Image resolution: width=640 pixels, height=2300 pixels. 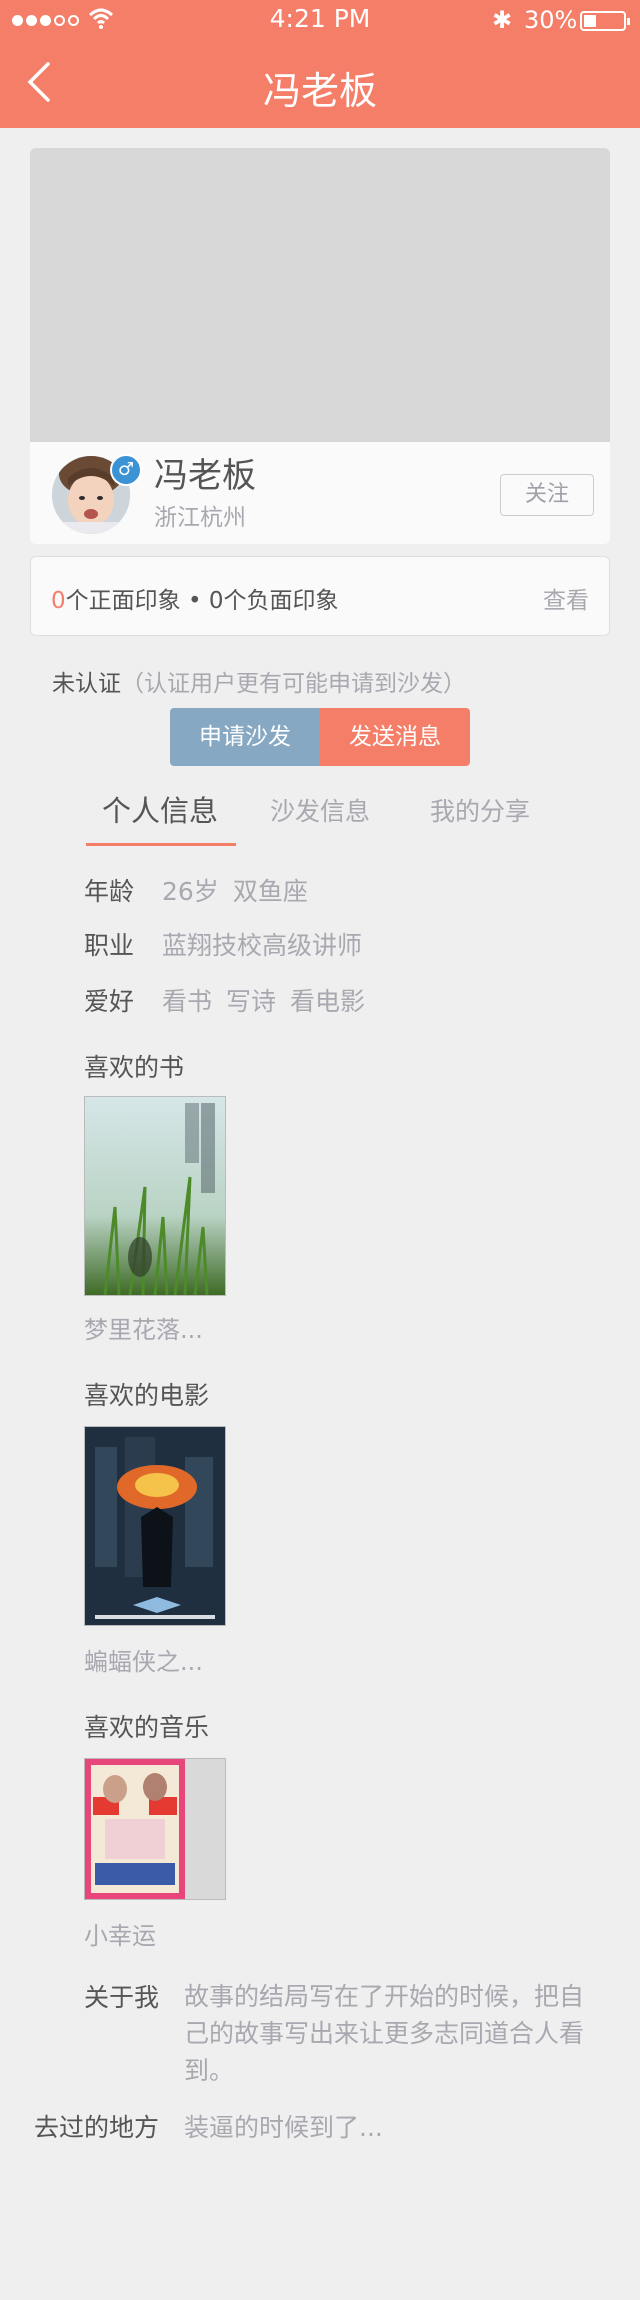 I want to click on impression-summary: 0个正面印象 • 0个负面印象, so click(x=194, y=598).